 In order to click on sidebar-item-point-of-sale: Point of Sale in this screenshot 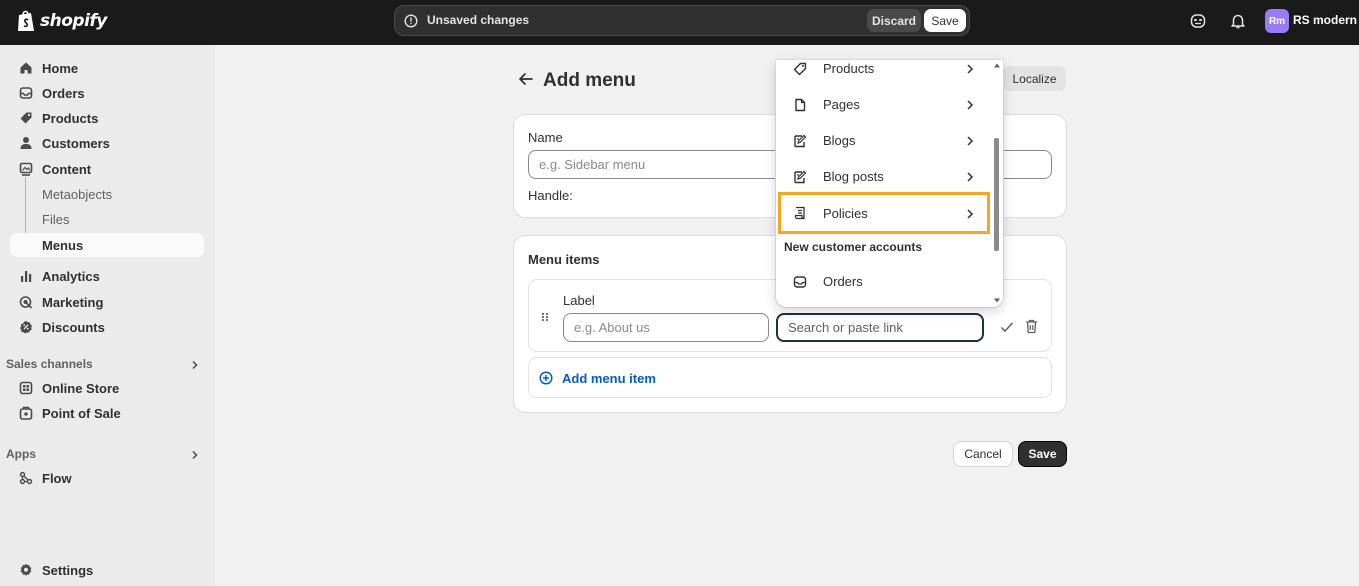, I will do `click(107, 413)`.